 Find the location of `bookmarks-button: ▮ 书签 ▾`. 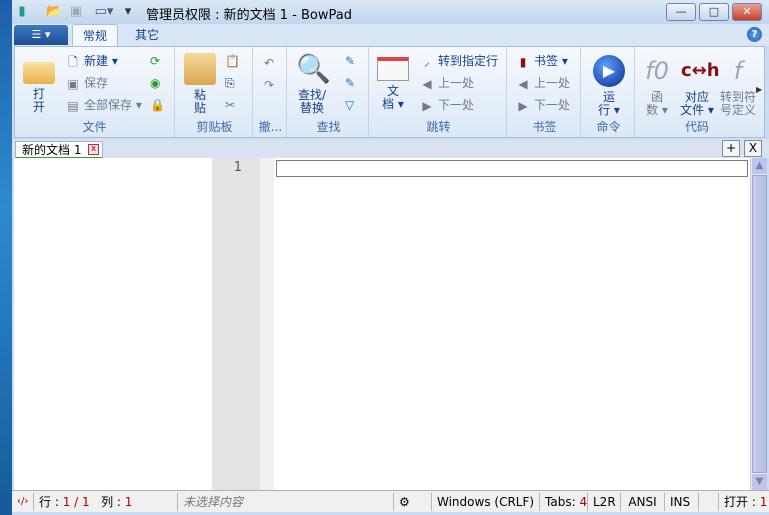

bookmarks-button: ▮ 书签 ▾ is located at coordinates (541, 61).